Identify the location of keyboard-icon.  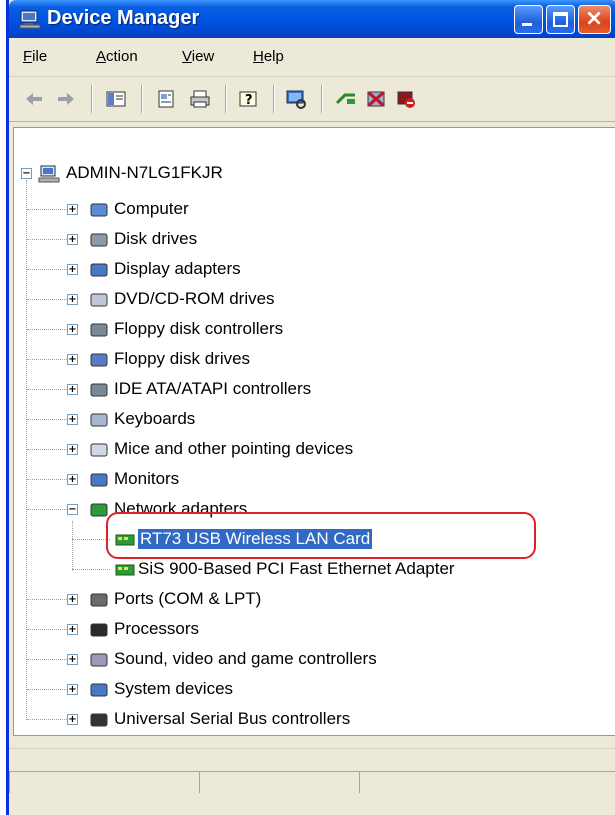
(99, 420).